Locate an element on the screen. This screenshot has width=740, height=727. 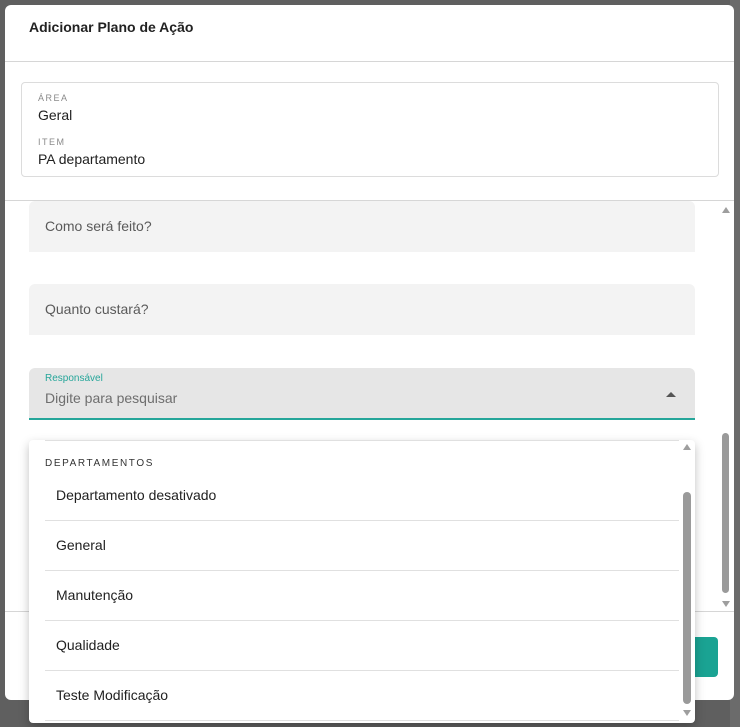
quanto-custara-label: Quanto custará? is located at coordinates (97, 309).